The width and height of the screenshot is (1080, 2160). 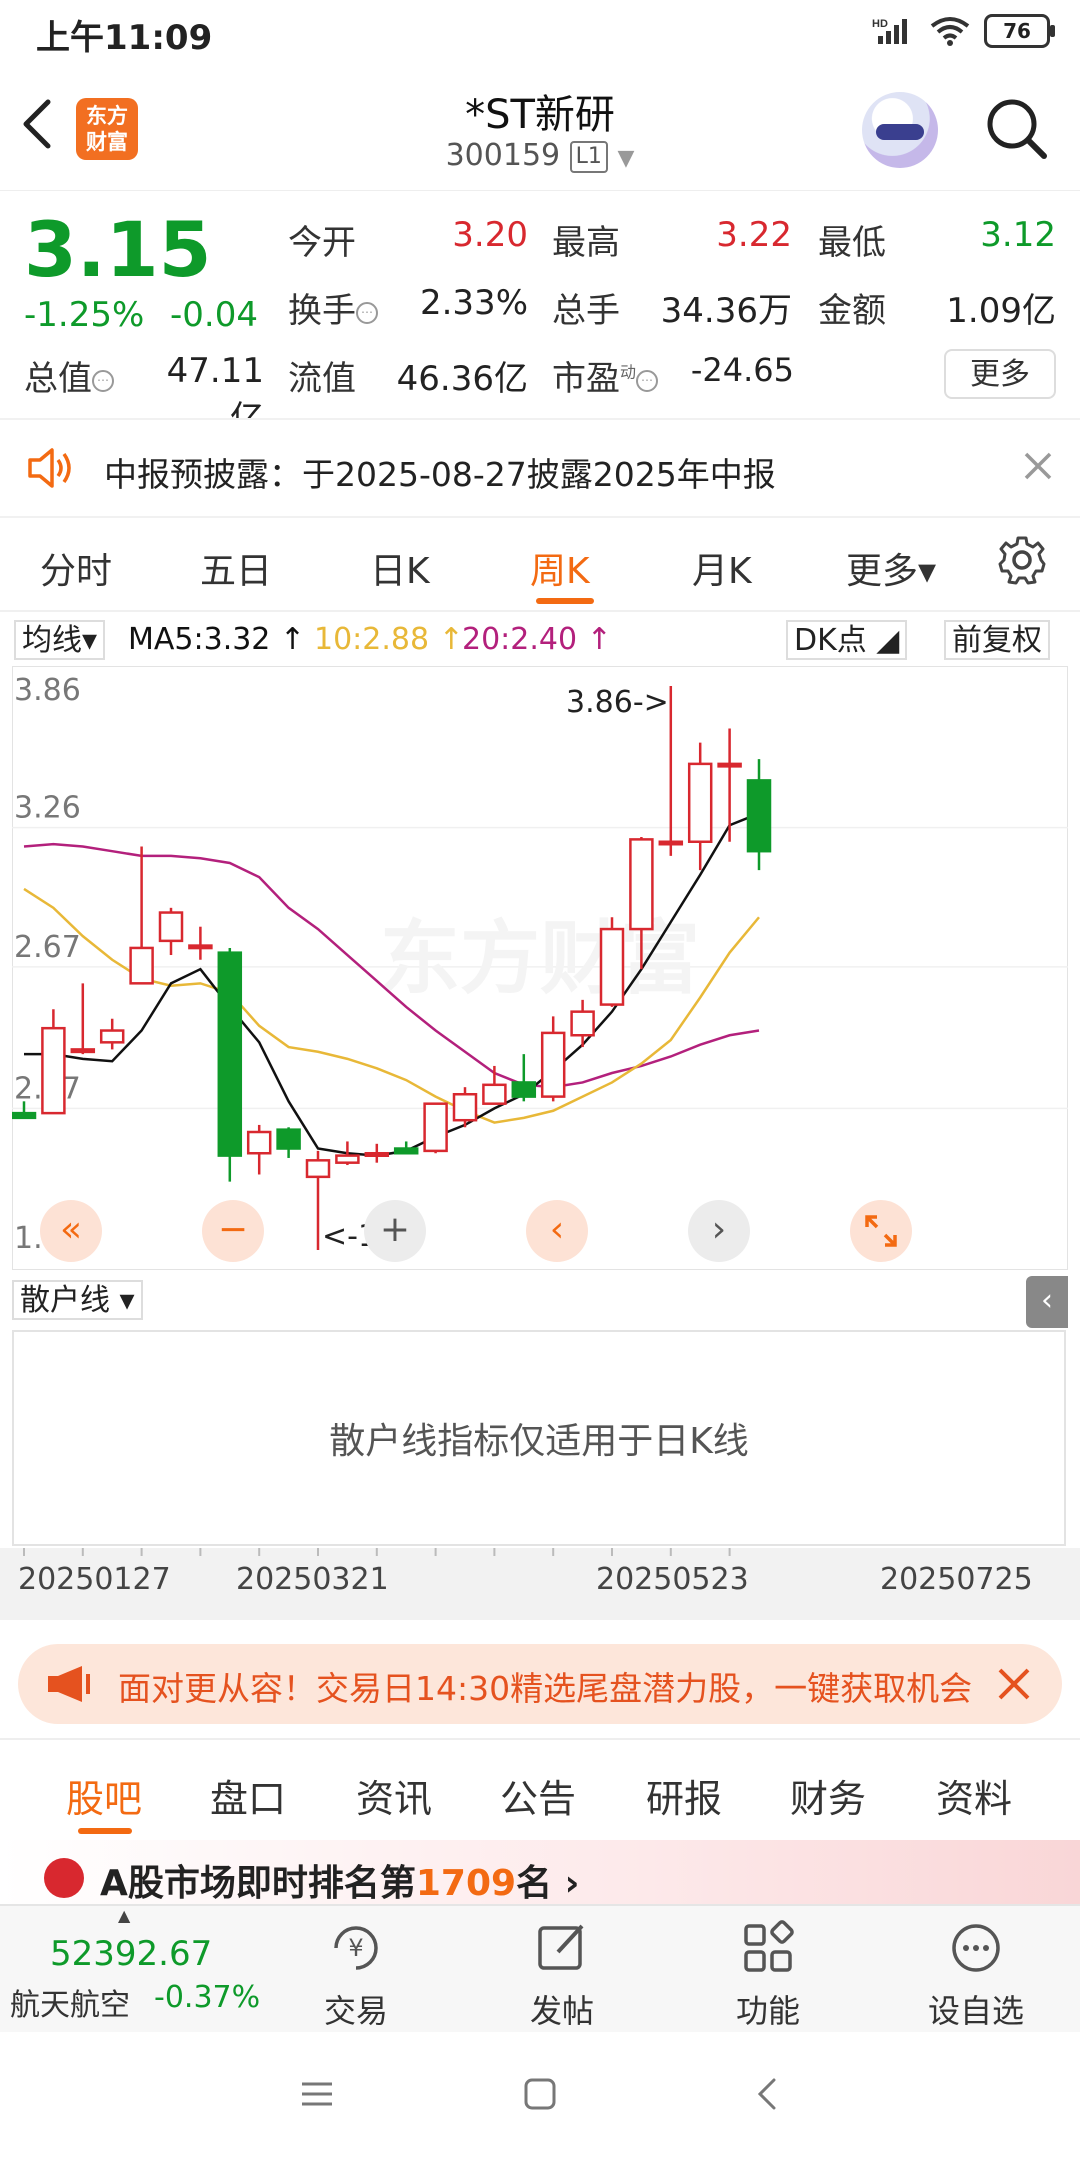 What do you see at coordinates (742, 370) in the screenshot?
I see `pe-value: -24.65` at bounding box center [742, 370].